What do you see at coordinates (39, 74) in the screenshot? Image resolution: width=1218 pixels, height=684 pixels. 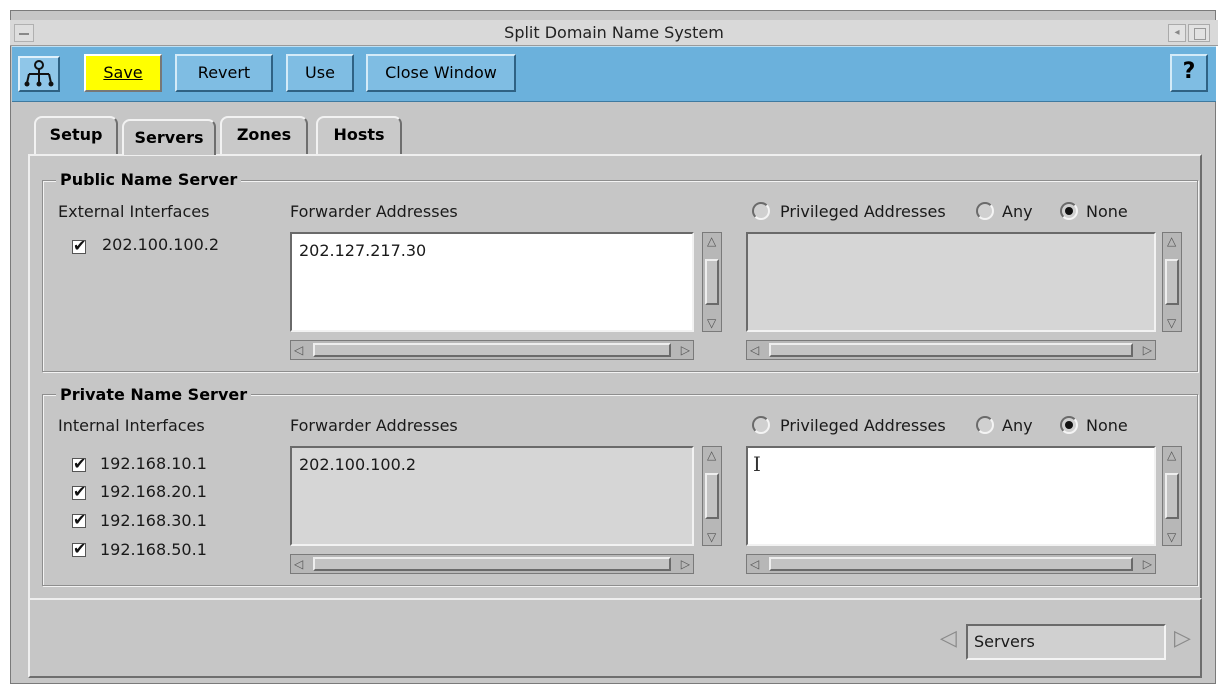 I see `network-tree-icon` at bounding box center [39, 74].